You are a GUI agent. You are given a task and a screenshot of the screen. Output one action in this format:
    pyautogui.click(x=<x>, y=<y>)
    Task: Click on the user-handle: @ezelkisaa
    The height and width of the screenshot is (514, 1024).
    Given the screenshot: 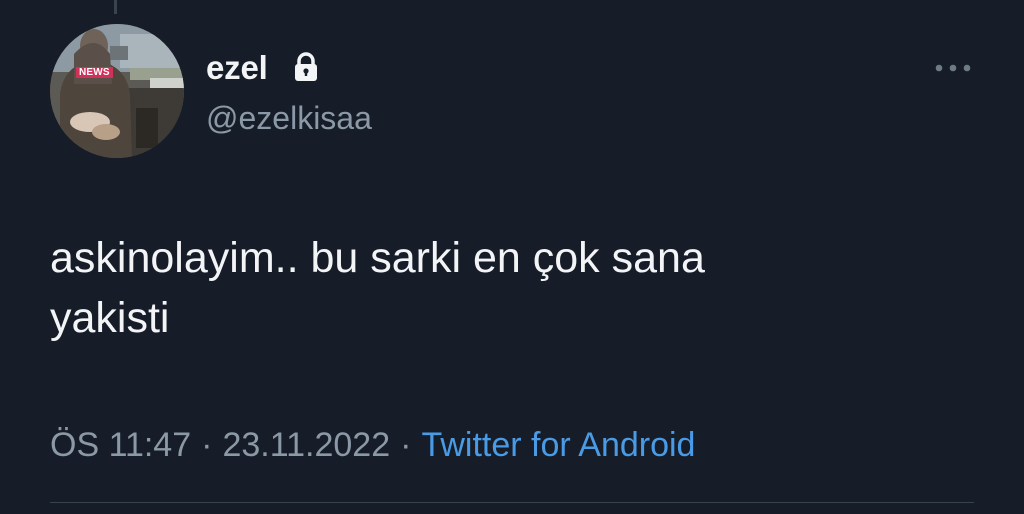 What is the action you would take?
    pyautogui.click(x=289, y=118)
    